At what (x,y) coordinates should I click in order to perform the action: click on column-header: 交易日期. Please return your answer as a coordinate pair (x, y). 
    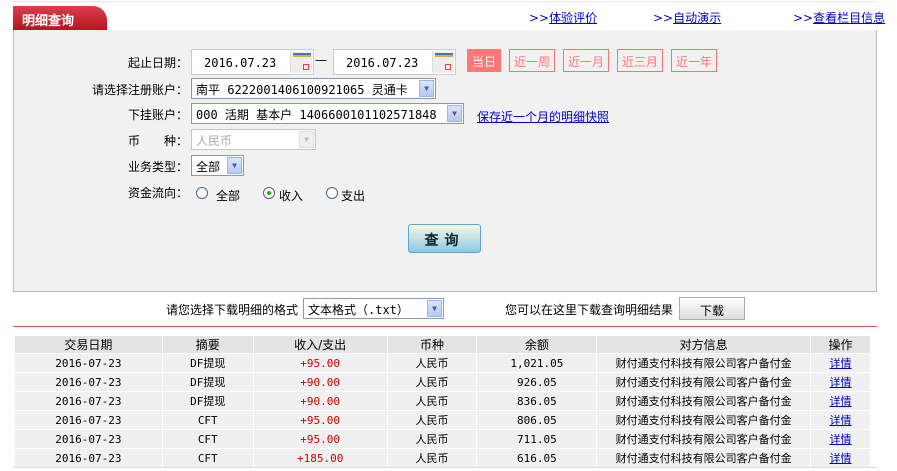
    Looking at the image, I should click on (88, 344).